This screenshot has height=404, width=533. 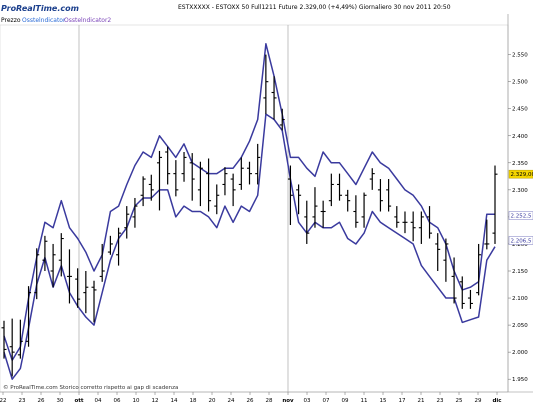 What do you see at coordinates (11, 20) in the screenshot?
I see `indicator-prefix: Prezzo` at bounding box center [11, 20].